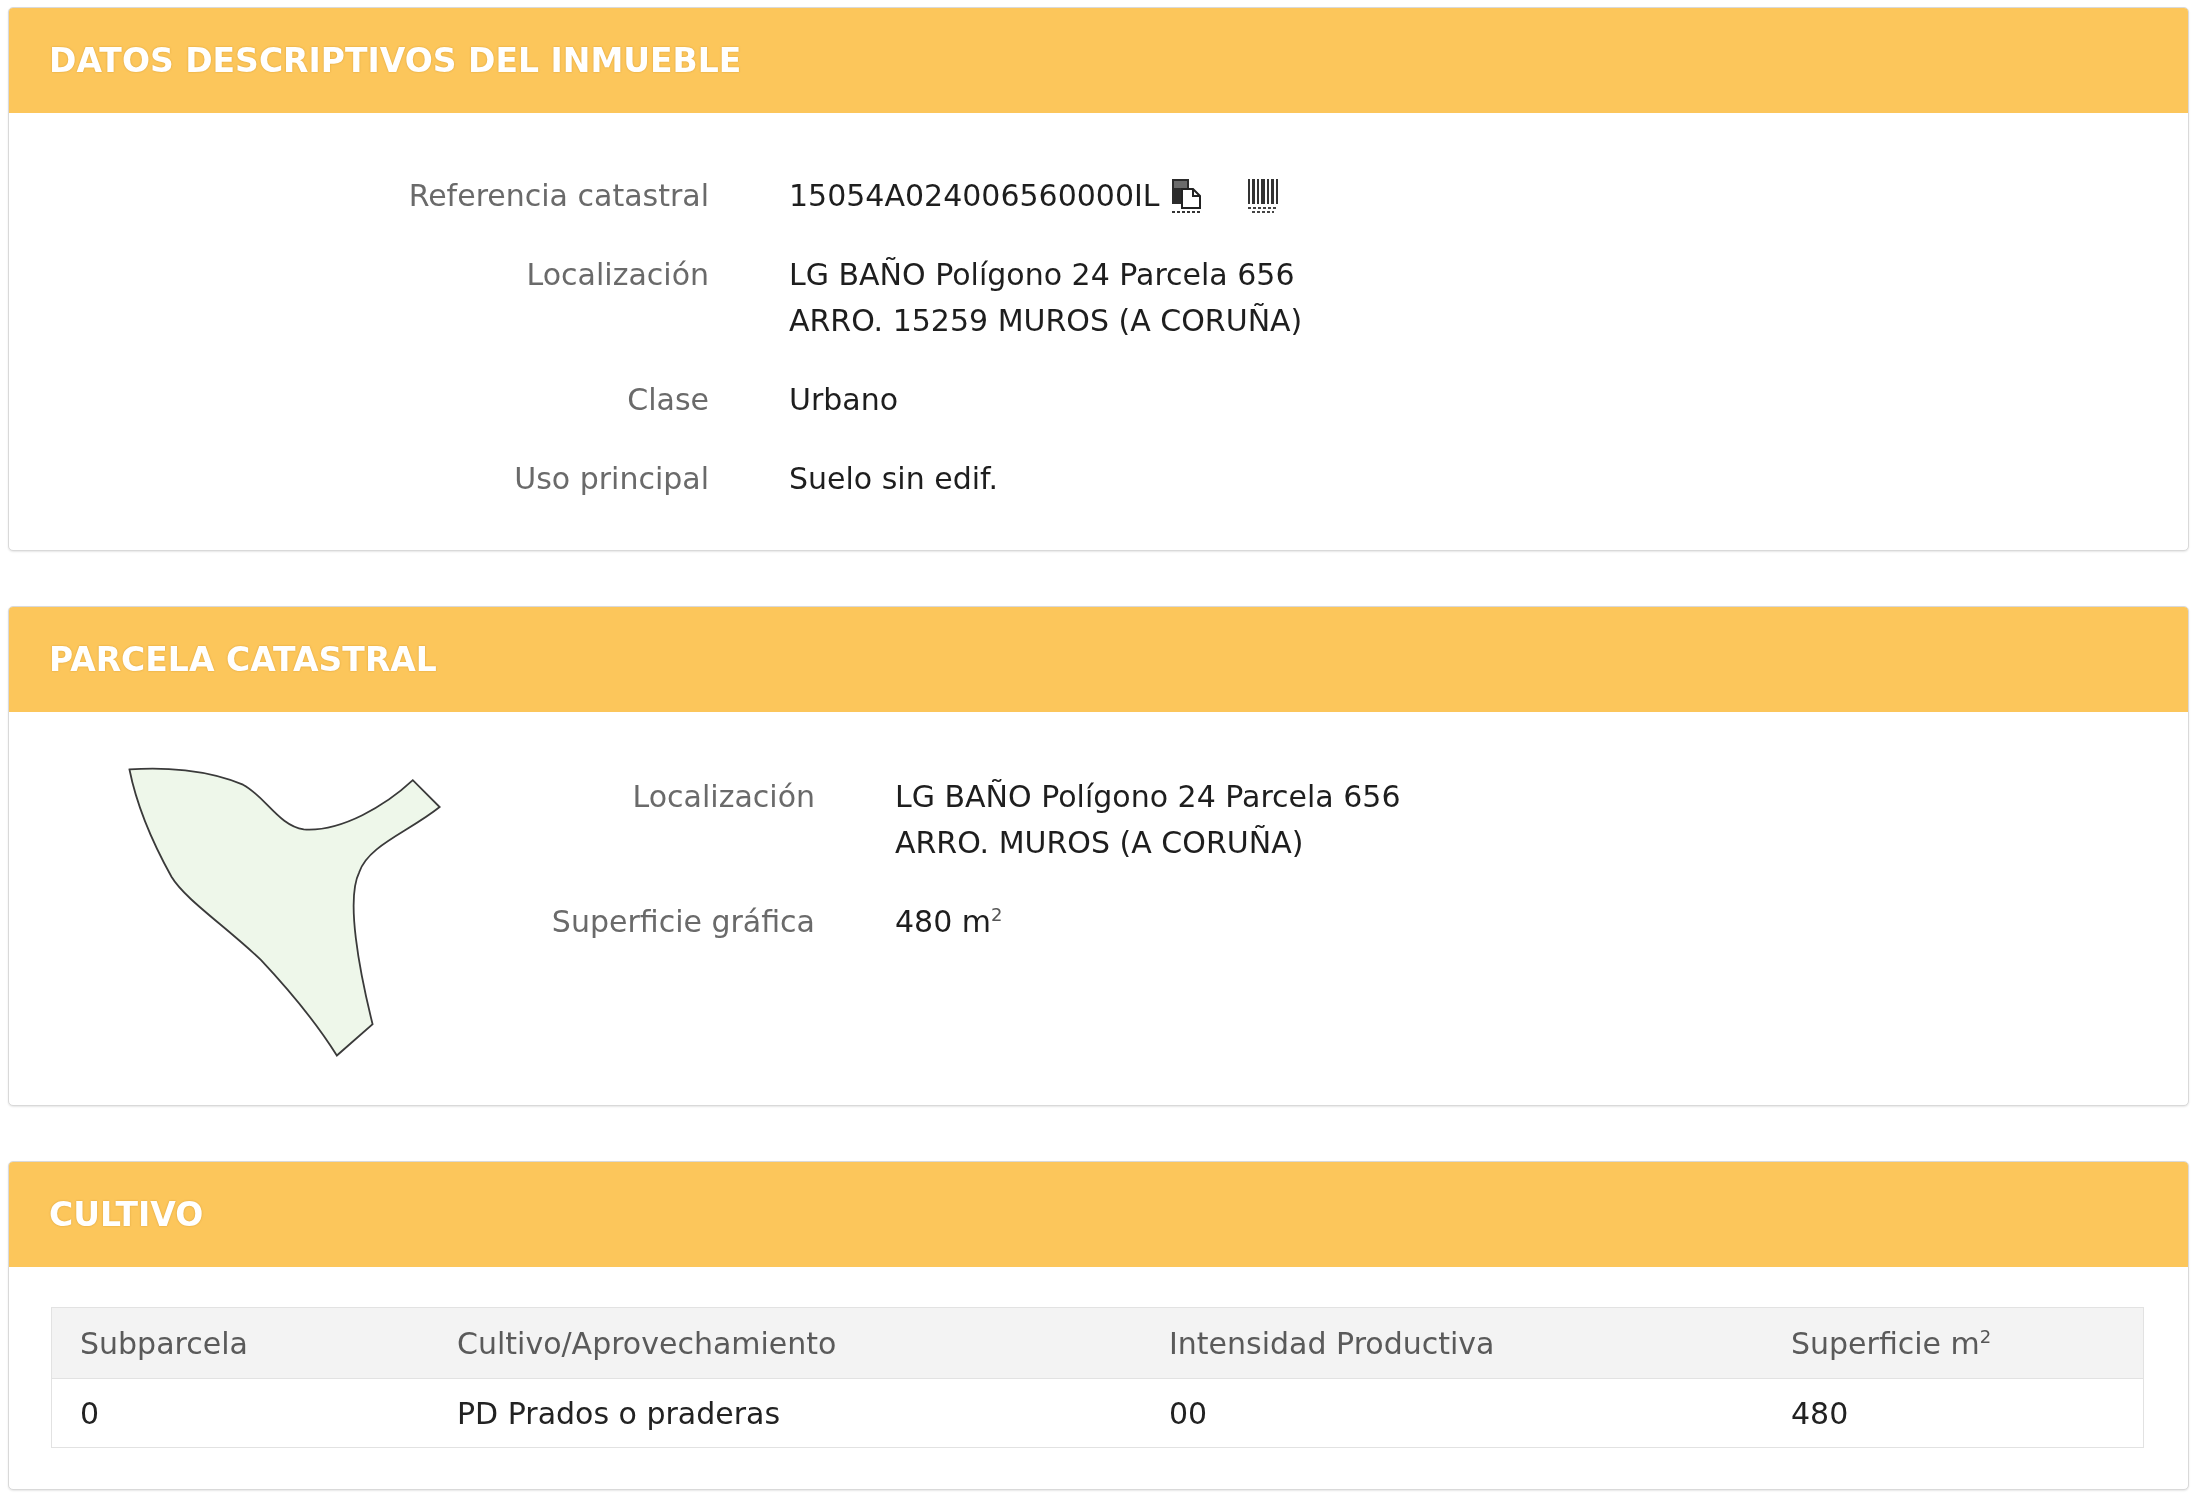  What do you see at coordinates (1098, 1214) in the screenshot?
I see `section-header: CULTIVO` at bounding box center [1098, 1214].